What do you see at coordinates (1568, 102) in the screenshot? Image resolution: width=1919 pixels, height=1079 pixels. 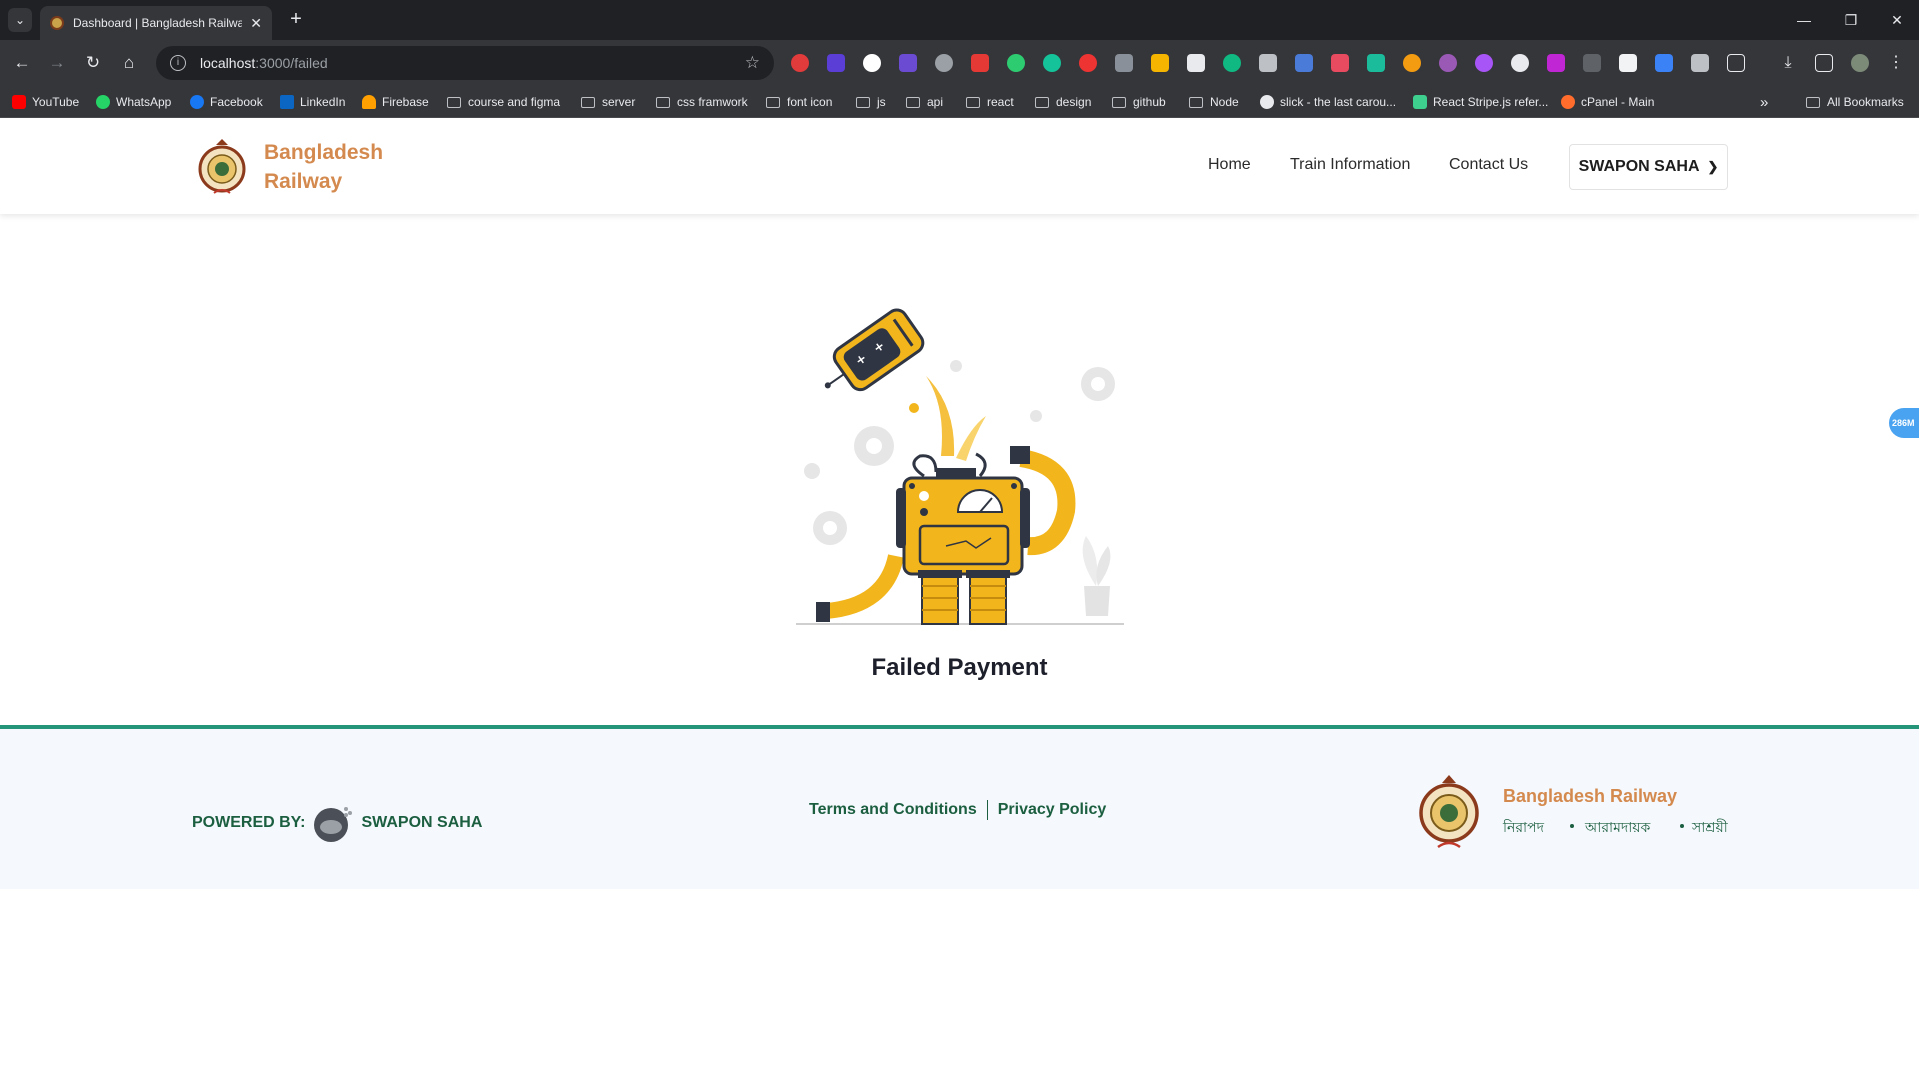 I see `cpanel-icon` at bounding box center [1568, 102].